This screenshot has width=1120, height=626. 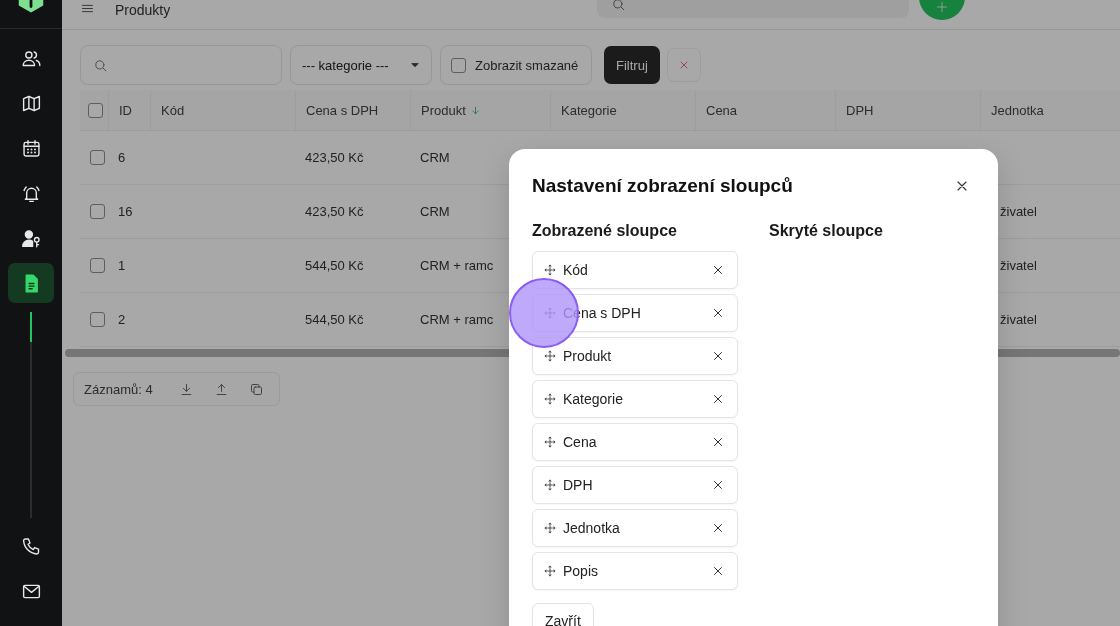 What do you see at coordinates (635, 270) in the screenshot?
I see `column-item: Kód` at bounding box center [635, 270].